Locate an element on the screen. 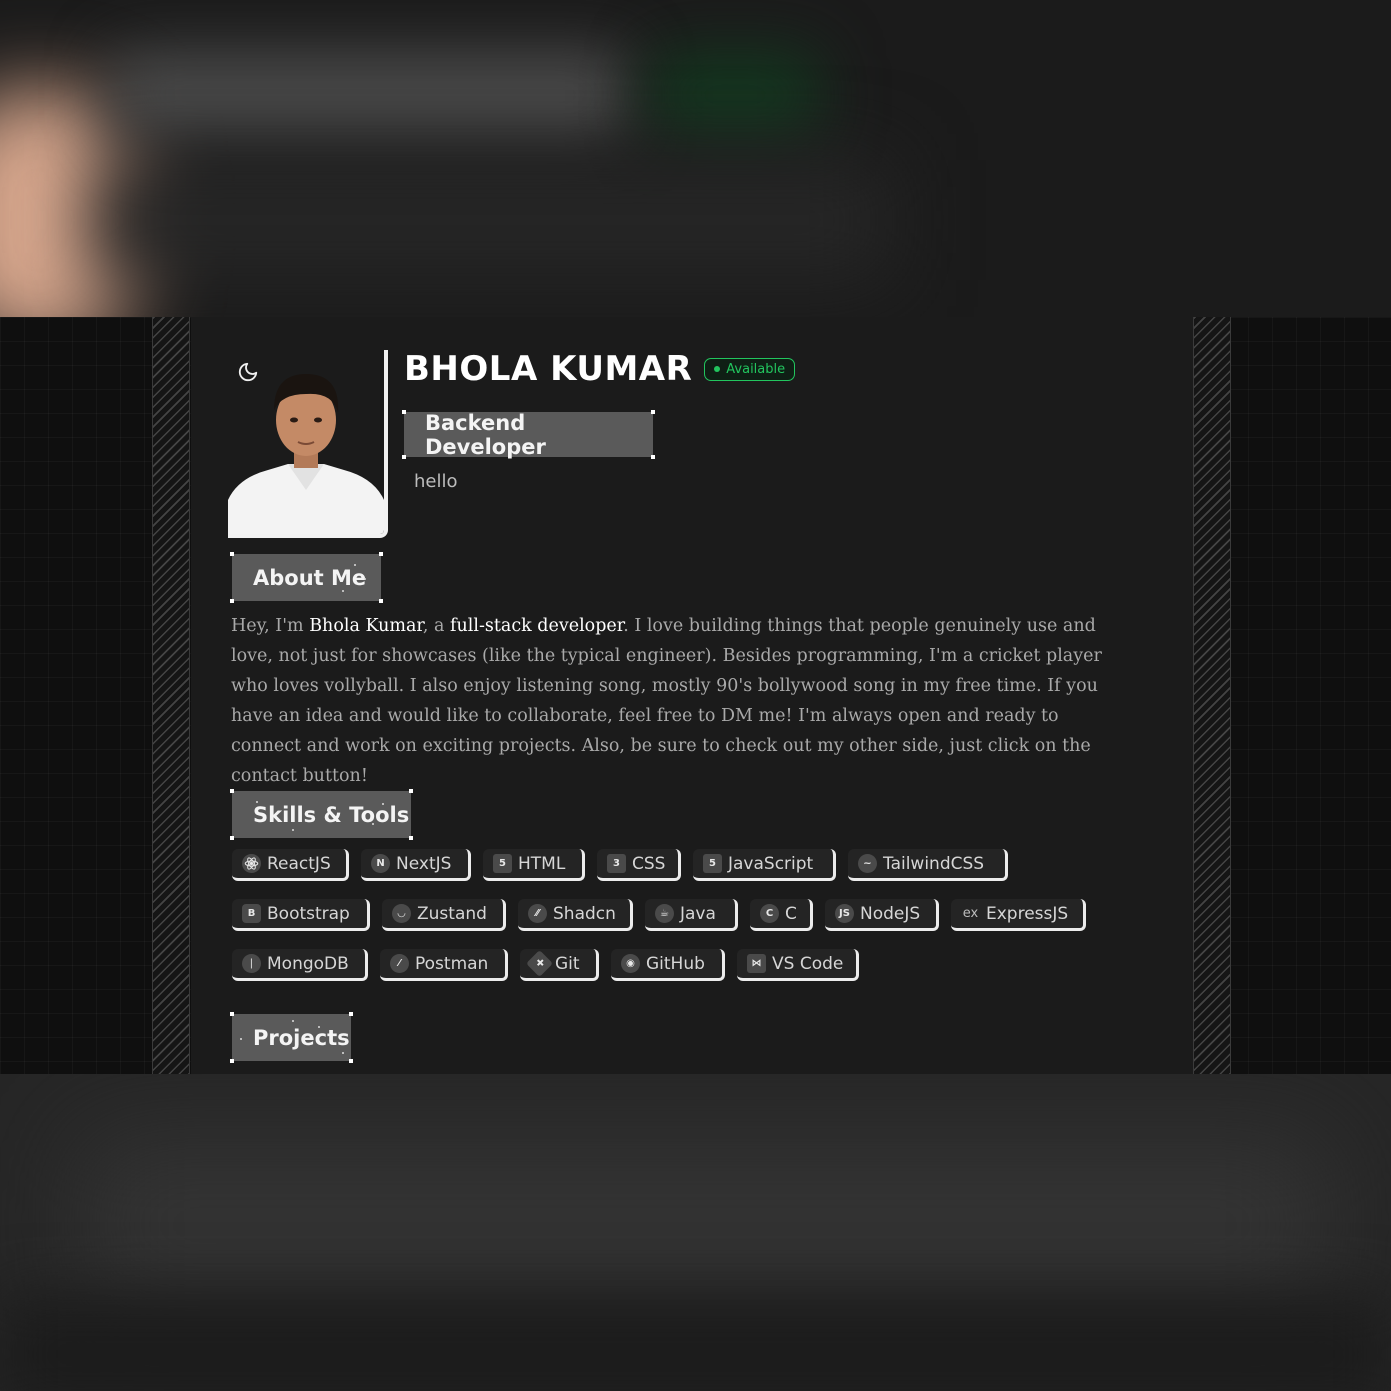 Image resolution: width=1391 pixels, height=1391 pixels. projects-heading: Projects is located at coordinates (291, 1037).